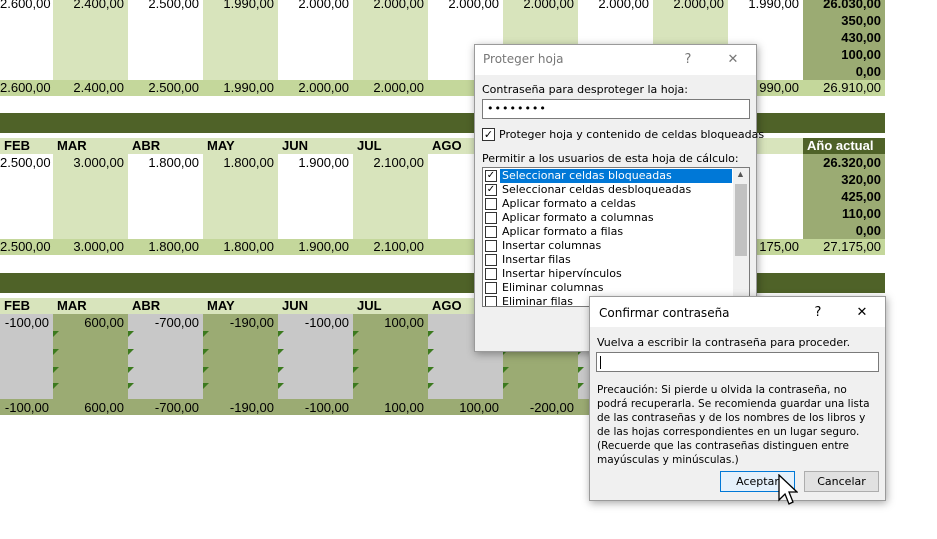  Describe the element at coordinates (165, 323) in the screenshot. I see `data-cell: -700,00` at that location.